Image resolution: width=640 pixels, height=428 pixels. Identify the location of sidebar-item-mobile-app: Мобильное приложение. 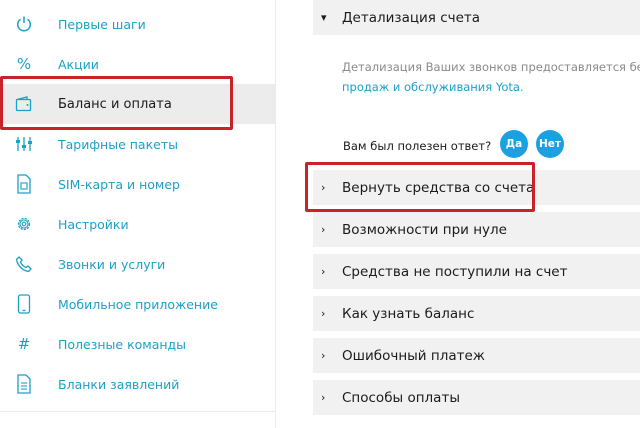
(138, 304).